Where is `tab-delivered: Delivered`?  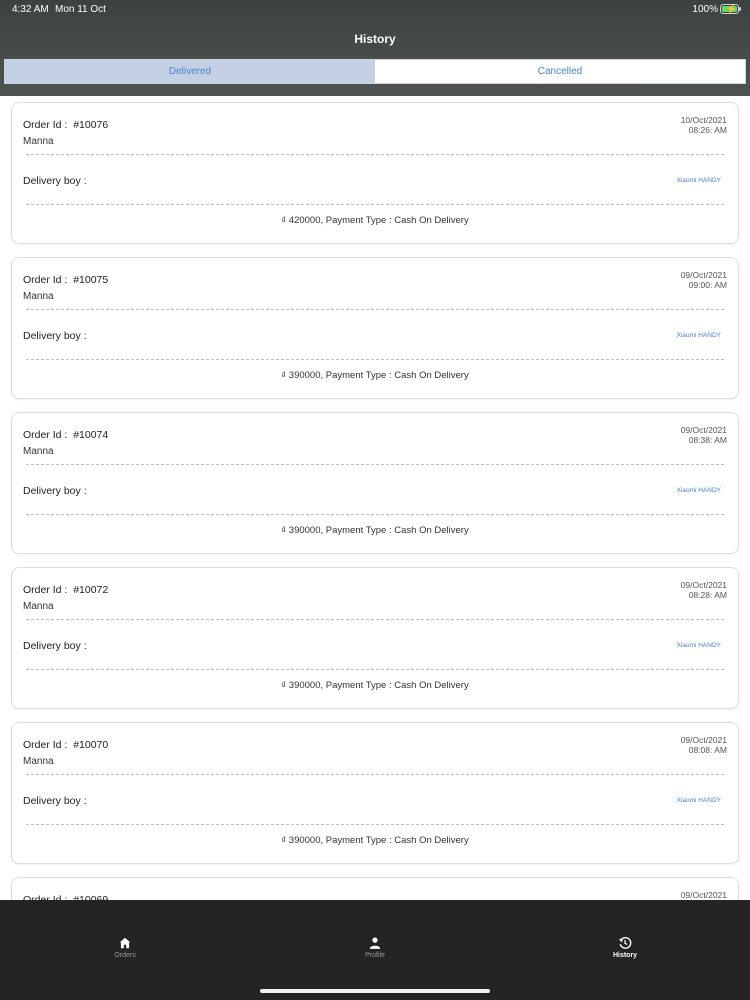
tab-delivered: Delivered is located at coordinates (190, 71).